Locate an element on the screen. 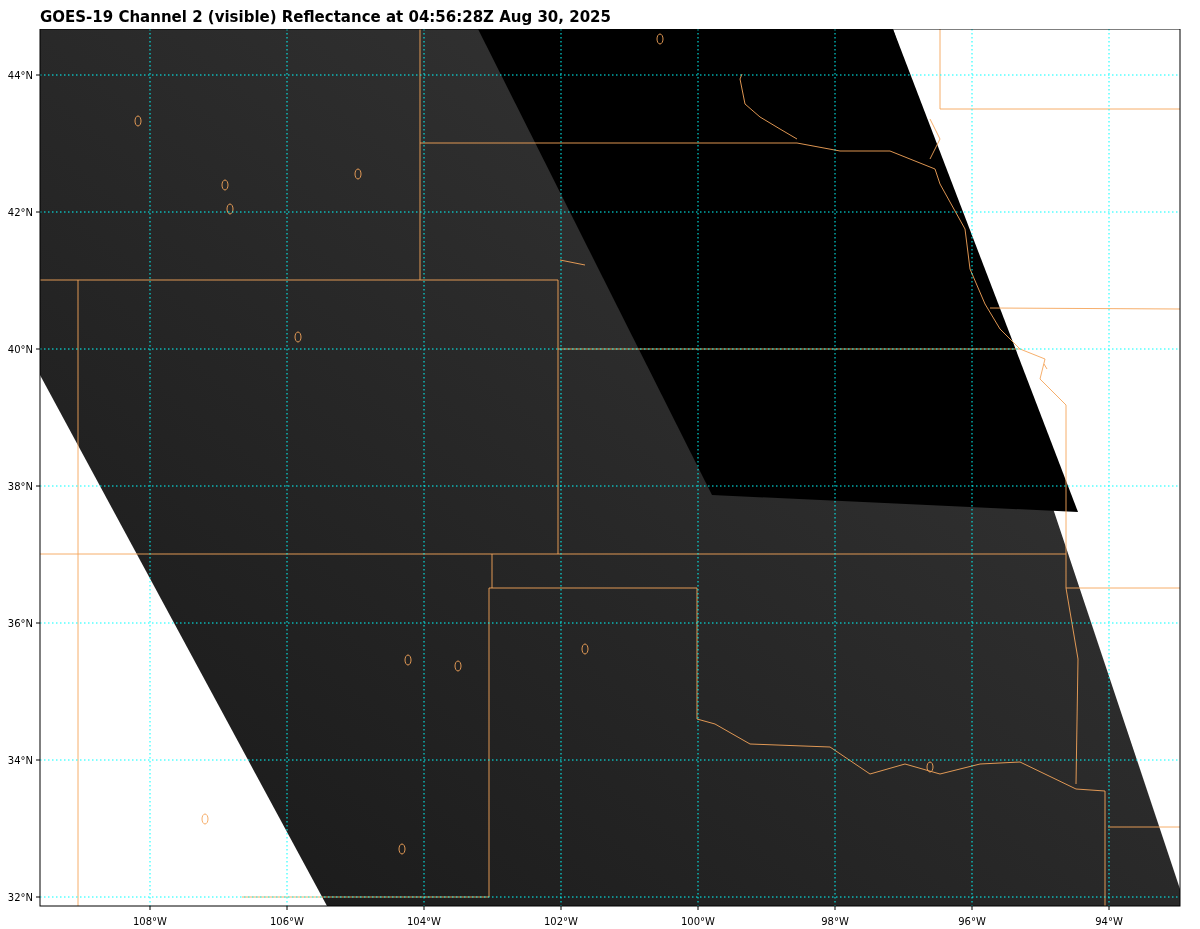 The image size is (1200, 929). longitude-label: 104°W is located at coordinates (424, 921).